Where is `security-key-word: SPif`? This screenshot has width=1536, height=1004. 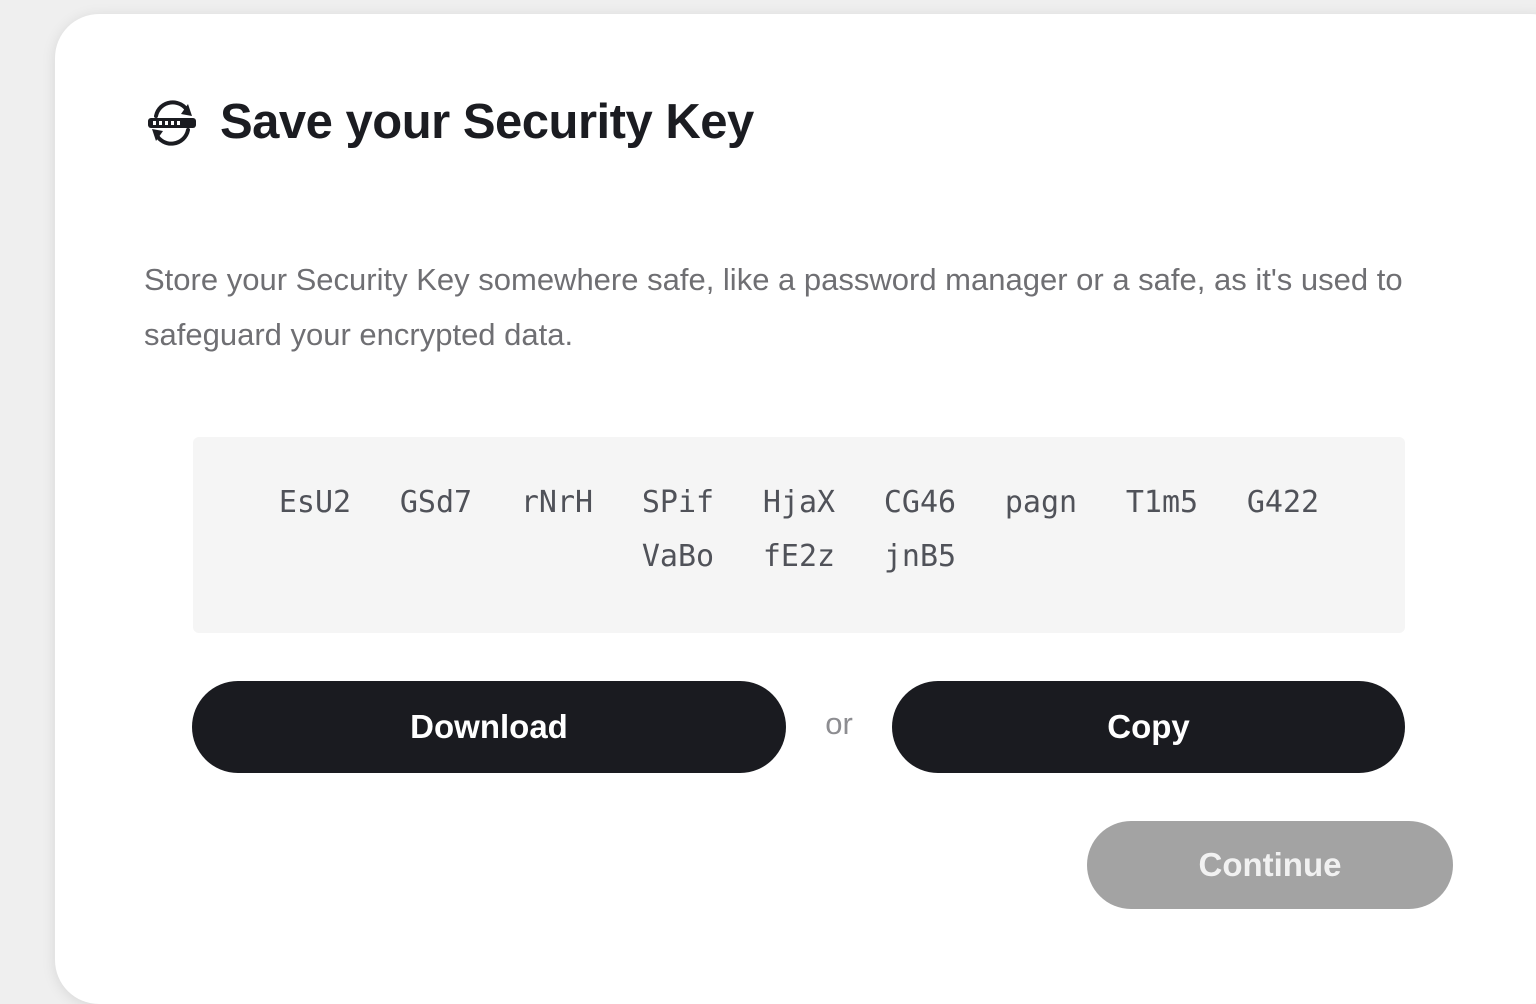 security-key-word: SPif is located at coordinates (678, 502).